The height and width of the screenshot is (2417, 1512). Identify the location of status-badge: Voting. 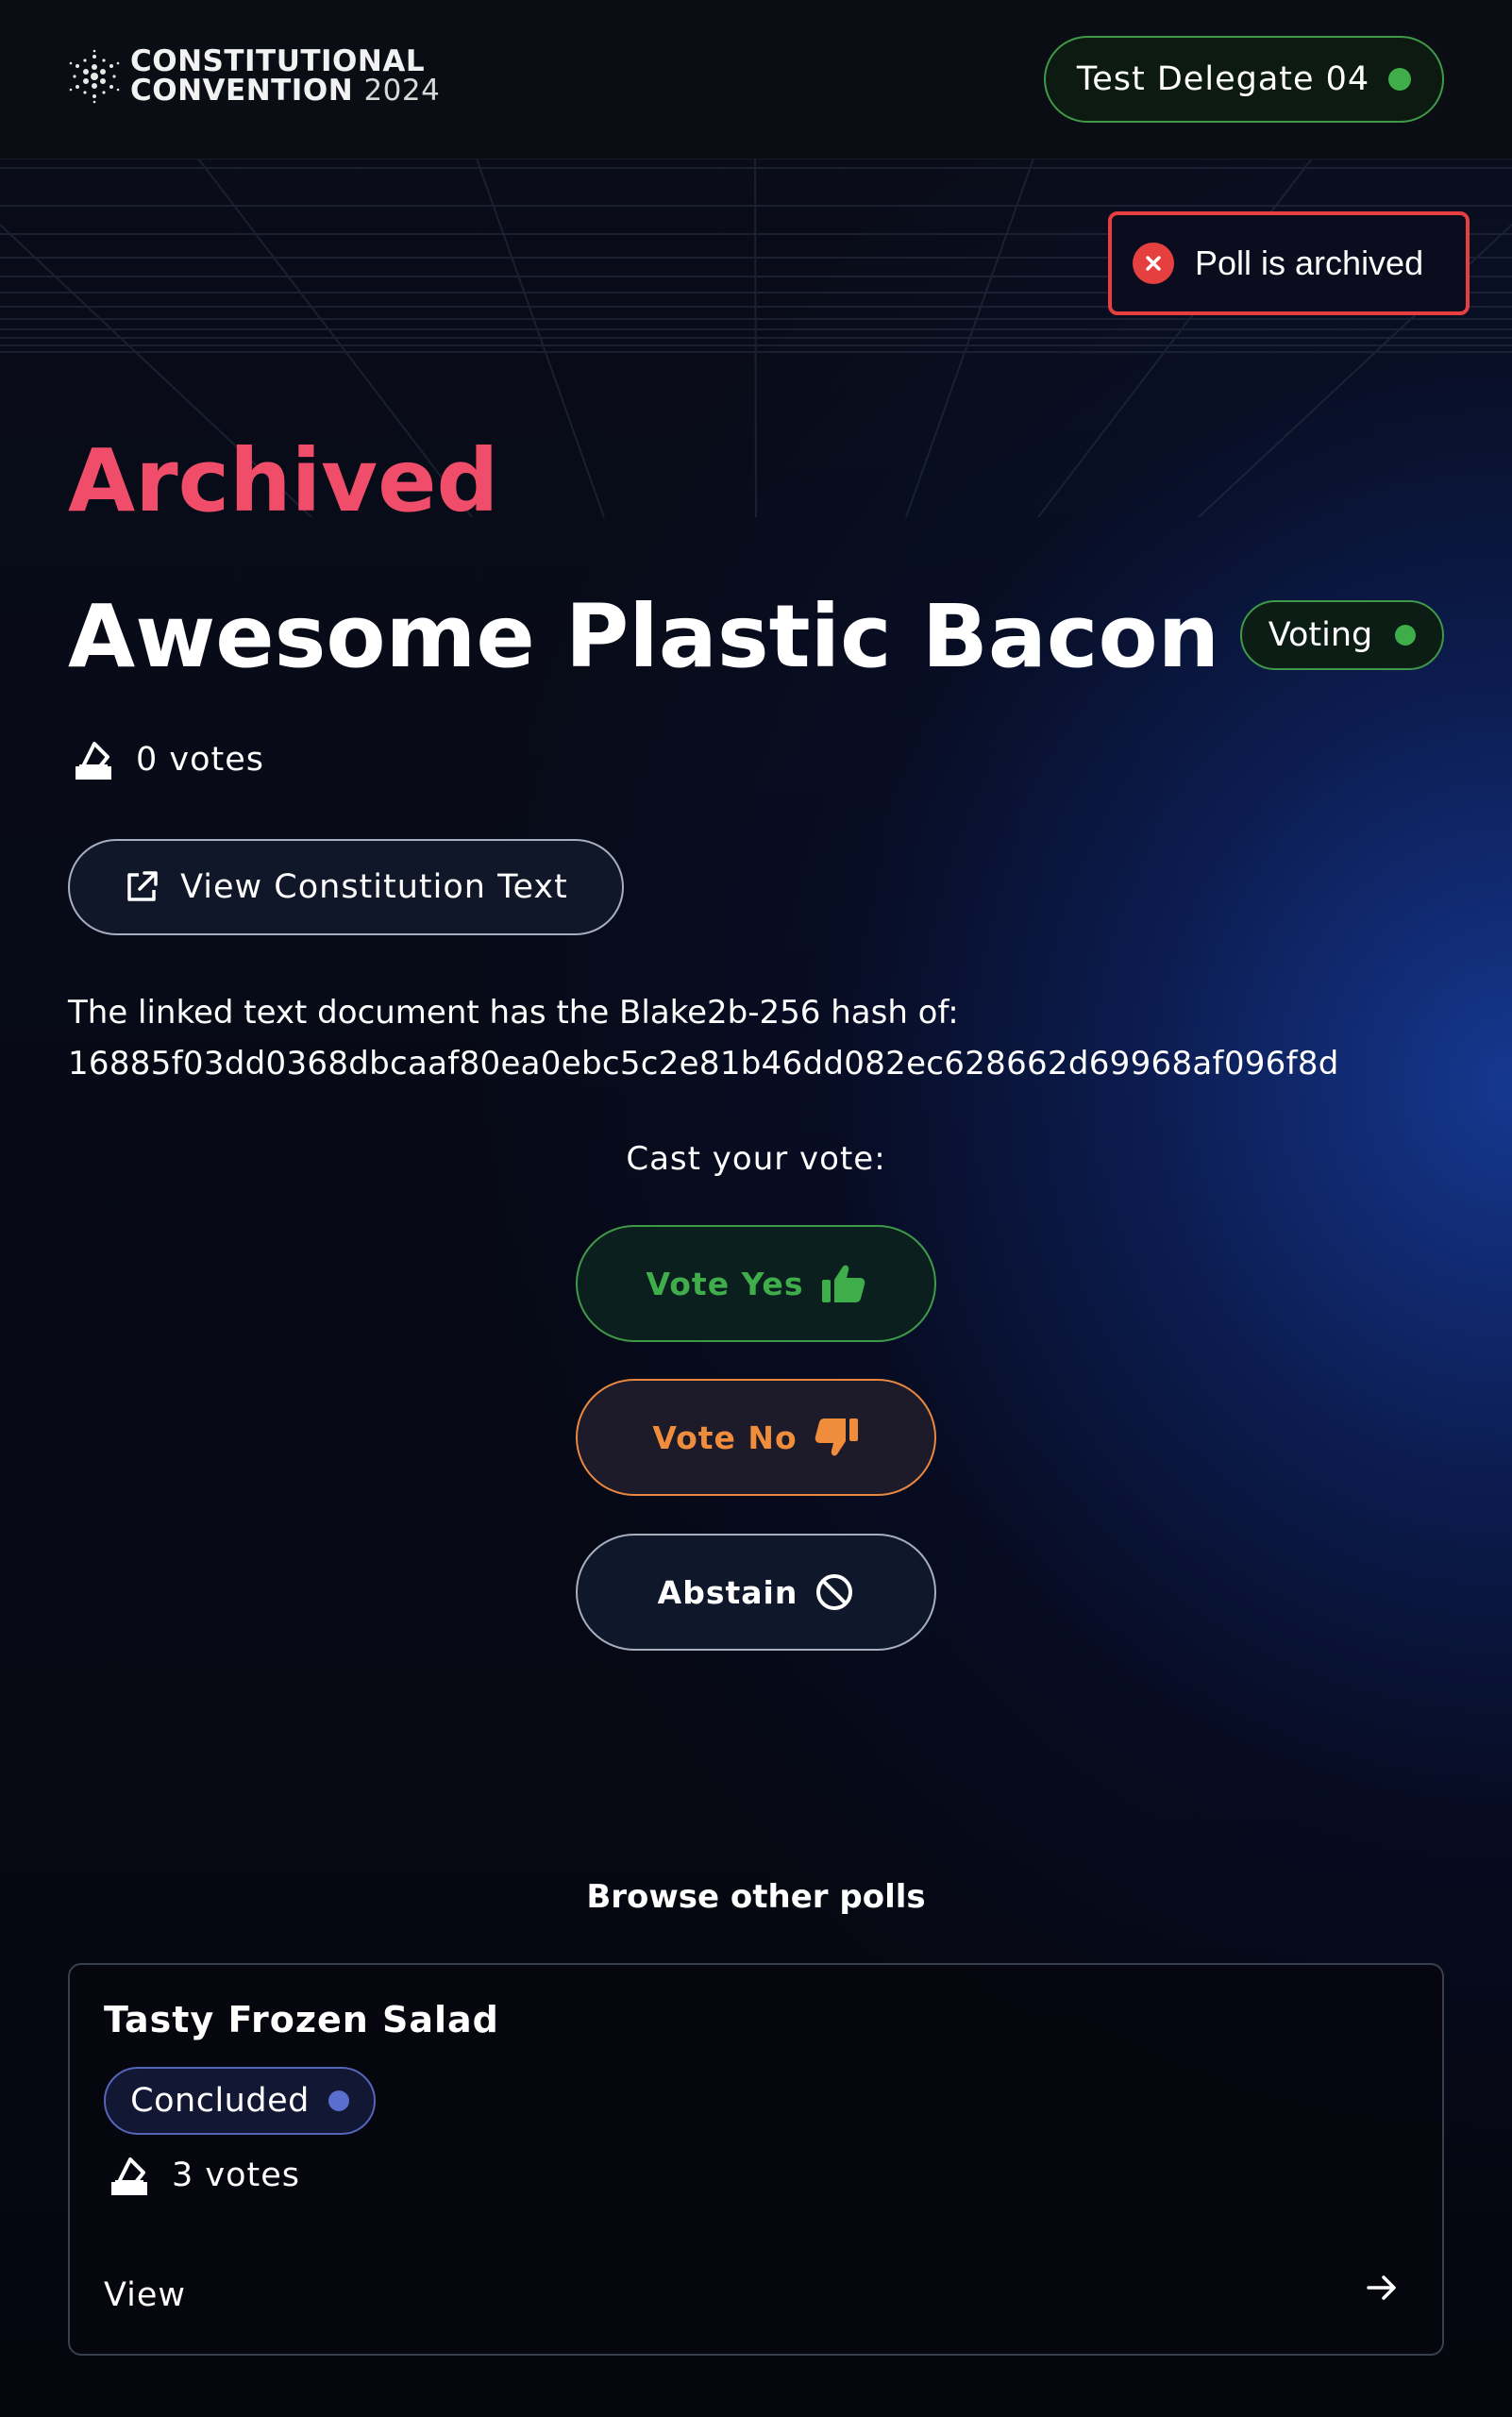
(1342, 635).